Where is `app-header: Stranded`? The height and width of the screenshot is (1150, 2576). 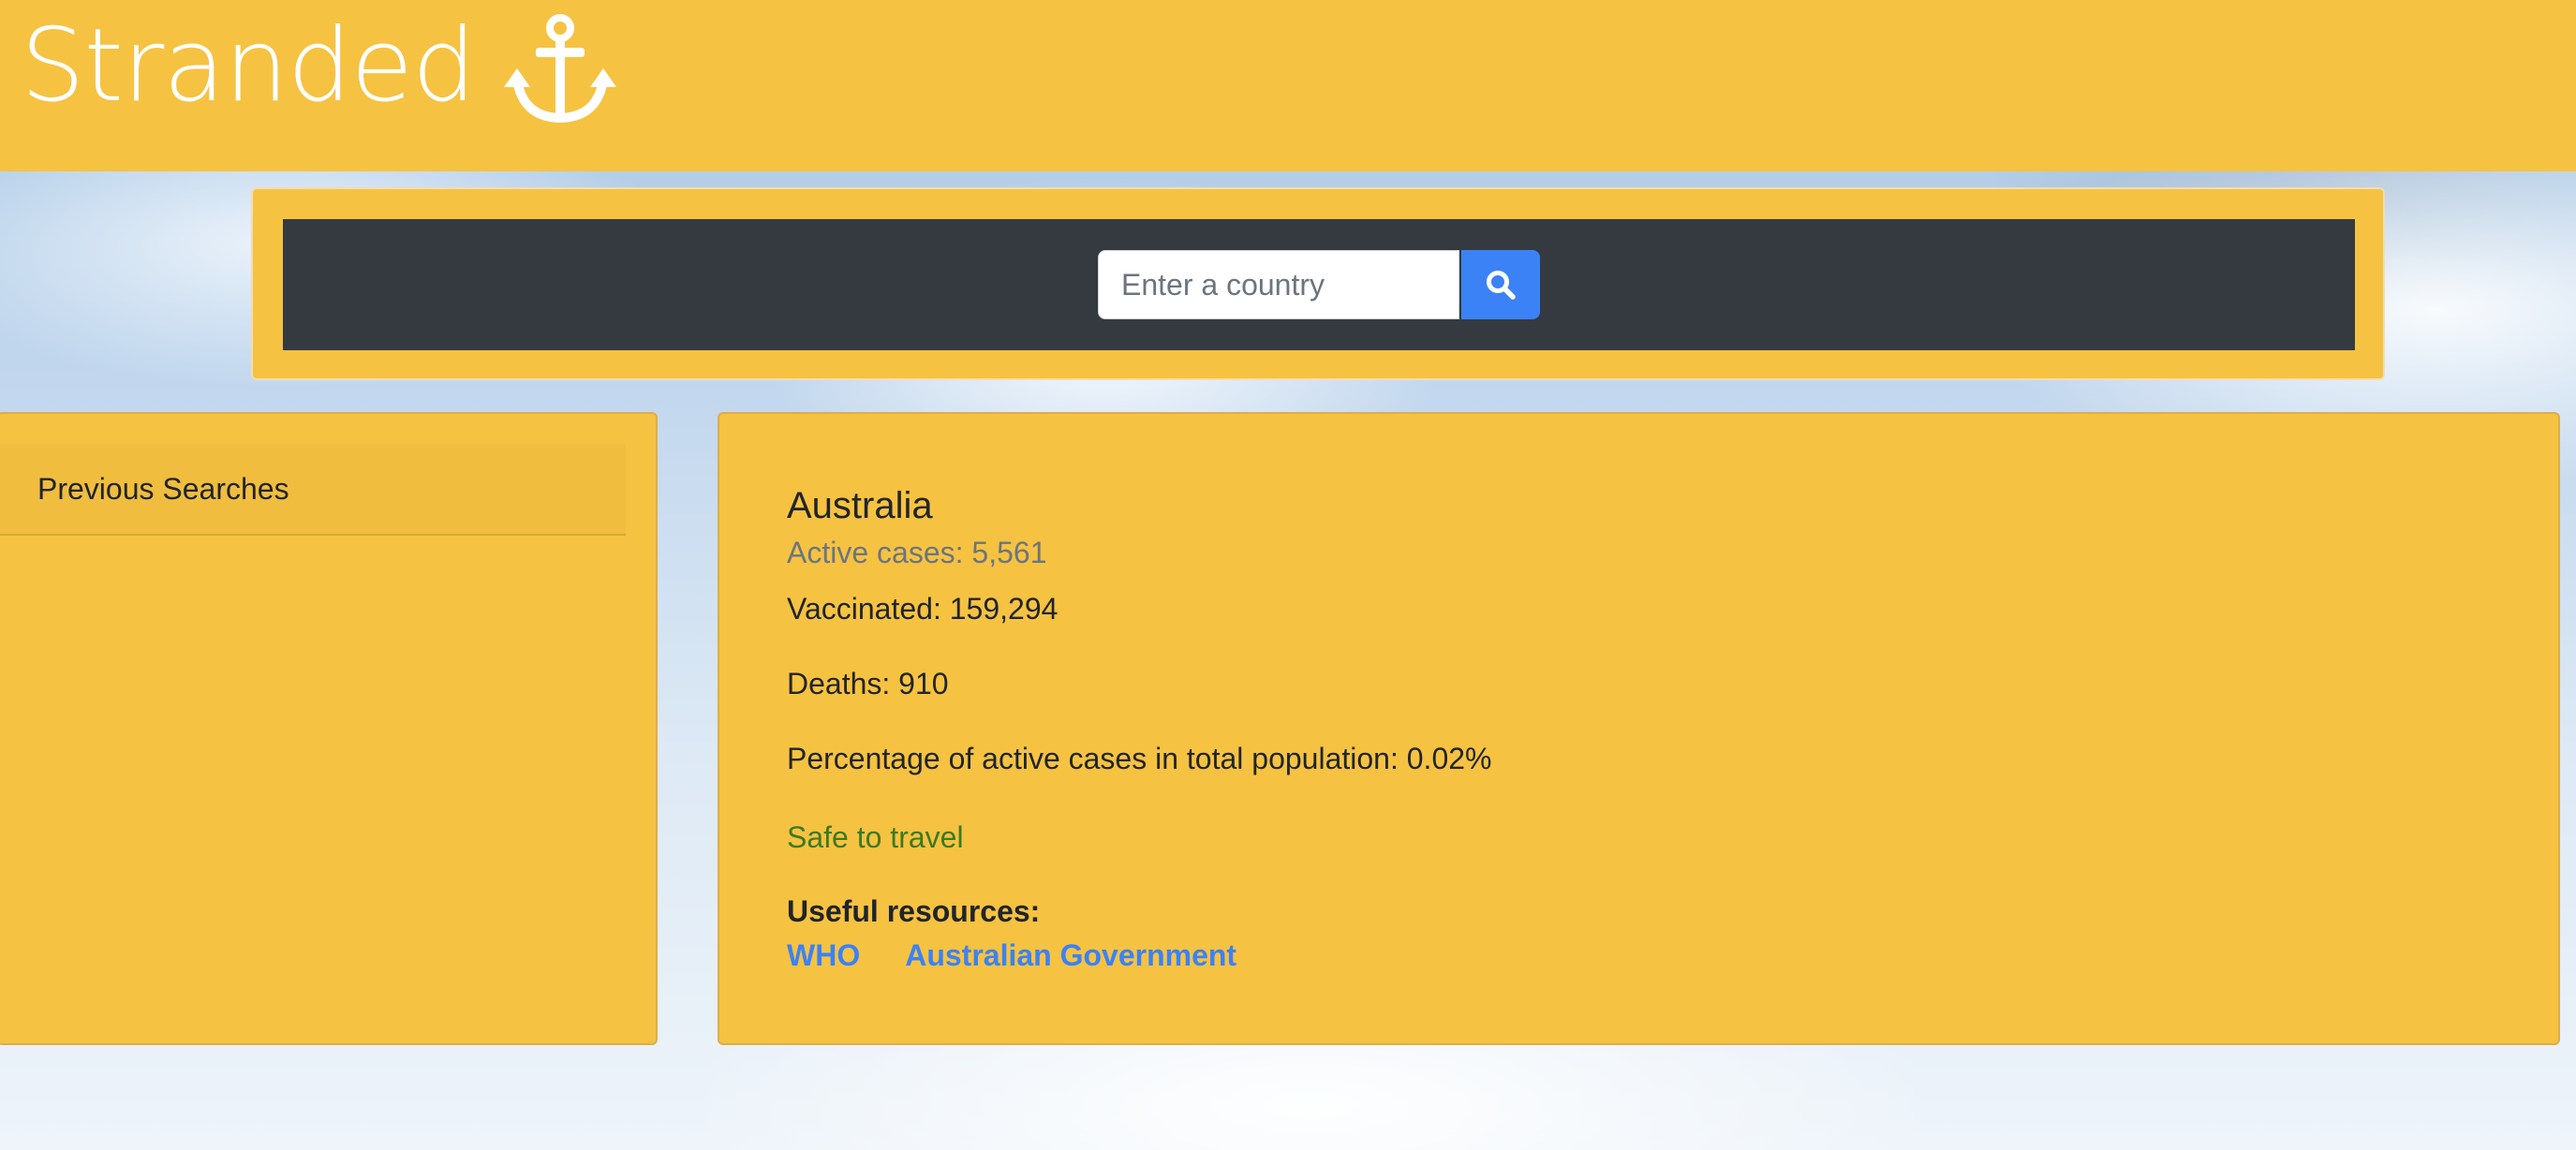
app-header: Stranded is located at coordinates (1288, 85).